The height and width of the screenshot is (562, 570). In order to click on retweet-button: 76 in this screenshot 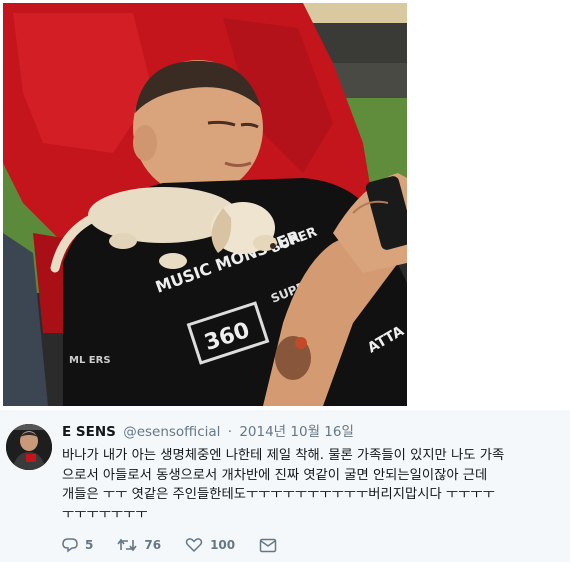, I will do `click(139, 545)`.